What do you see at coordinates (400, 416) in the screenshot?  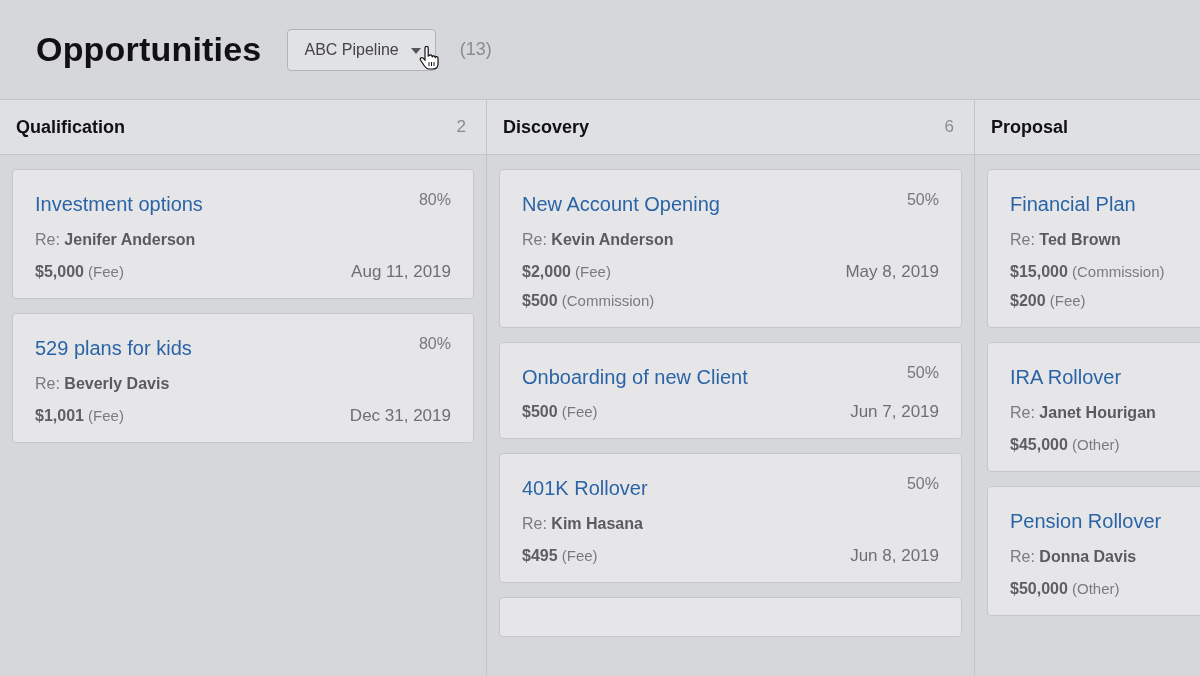 I see `close-date: Dec 31, 2019` at bounding box center [400, 416].